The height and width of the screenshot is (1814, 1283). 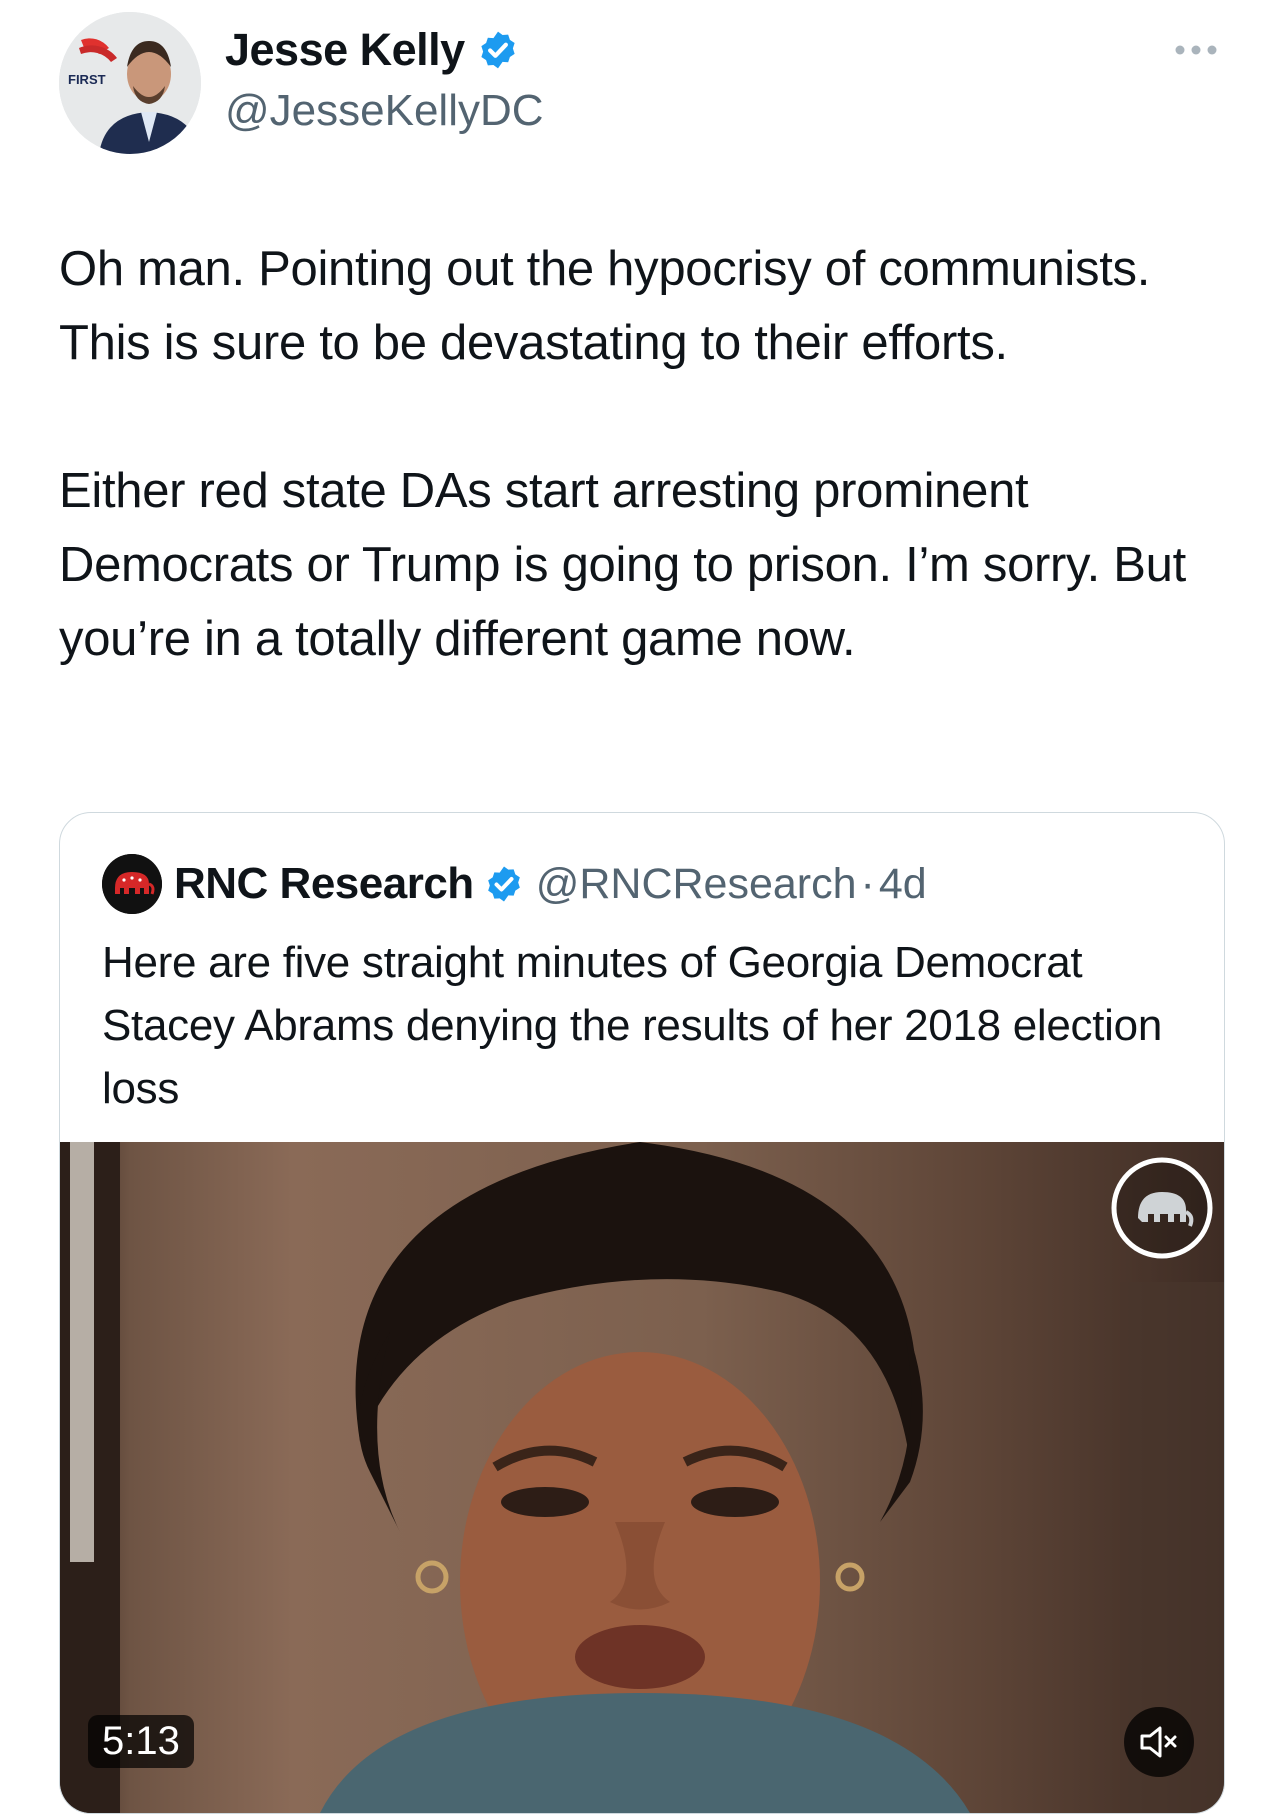 I want to click on avatar-image: FIRST, so click(x=130, y=83).